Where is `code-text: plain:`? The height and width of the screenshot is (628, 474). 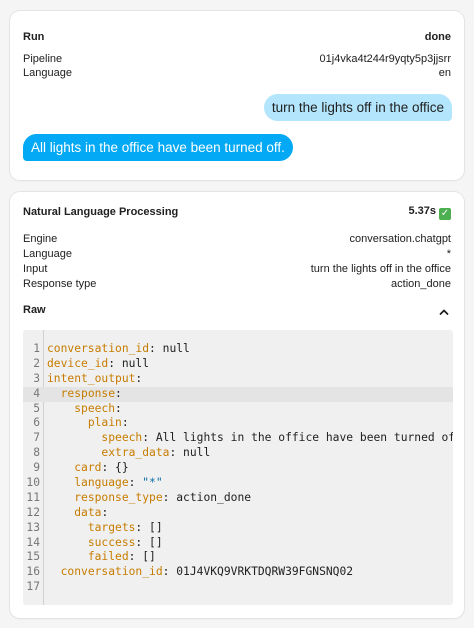 code-text: plain: is located at coordinates (88, 423).